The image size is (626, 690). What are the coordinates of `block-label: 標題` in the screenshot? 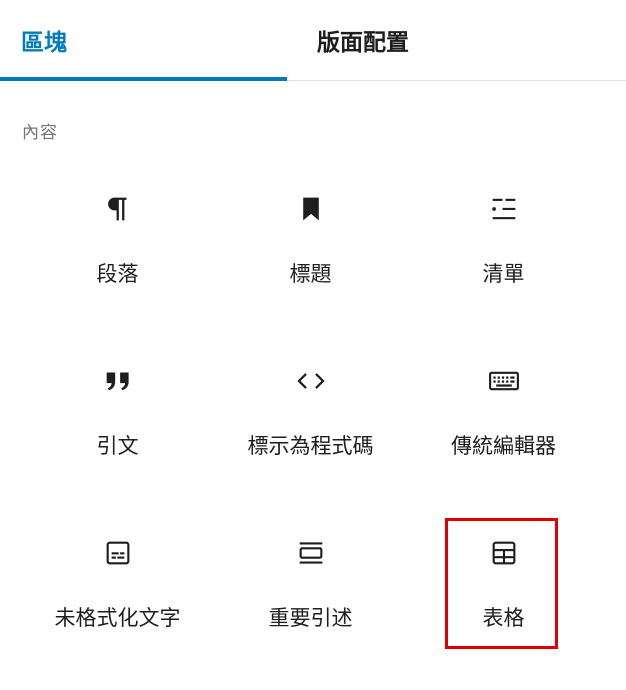 It's located at (310, 274).